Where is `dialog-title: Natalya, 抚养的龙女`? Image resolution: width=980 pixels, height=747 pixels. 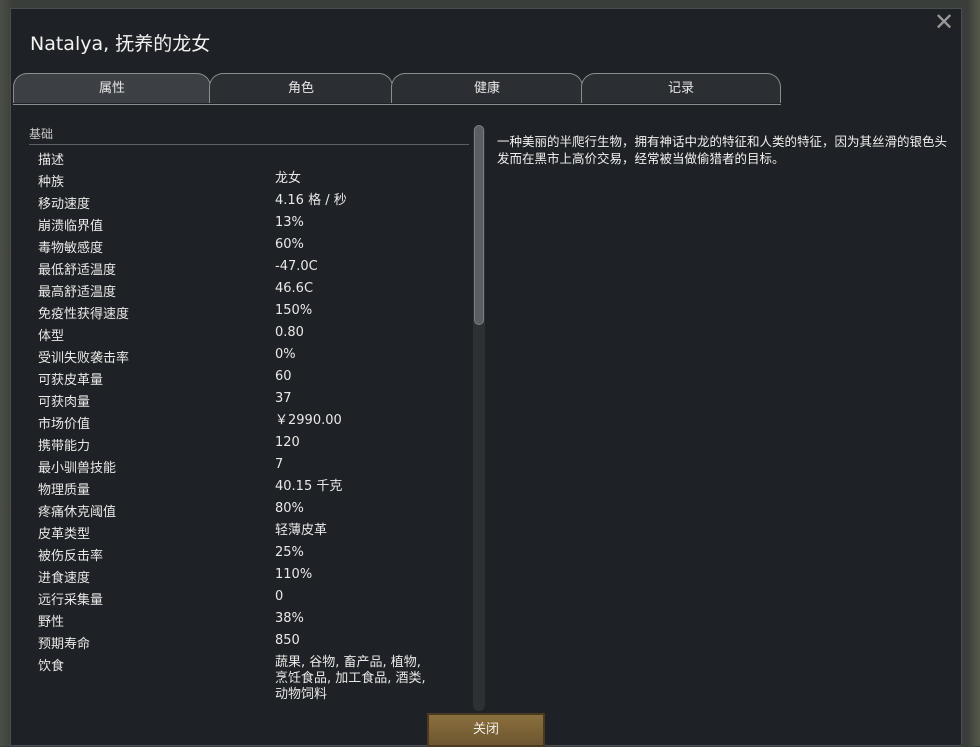 dialog-title: Natalya, 抚养的龙女 is located at coordinates (120, 44).